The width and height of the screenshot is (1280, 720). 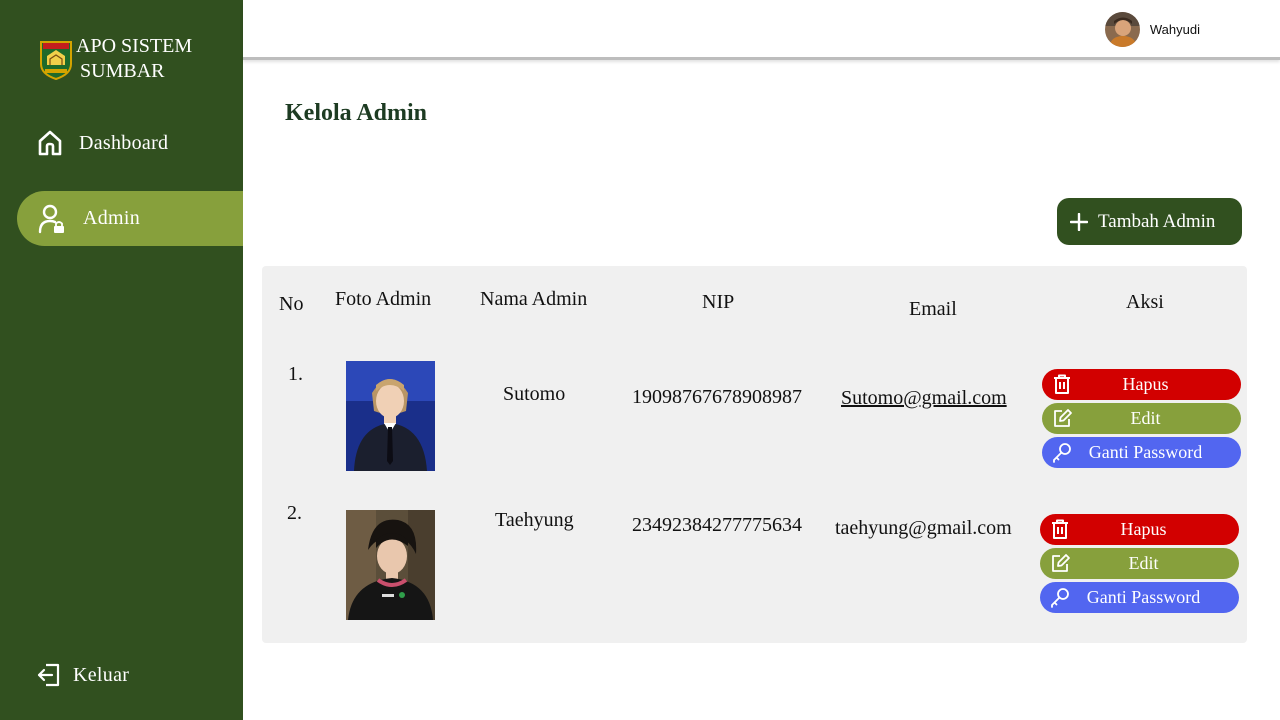 I want to click on admin-name: Sutomo, so click(x=534, y=394).